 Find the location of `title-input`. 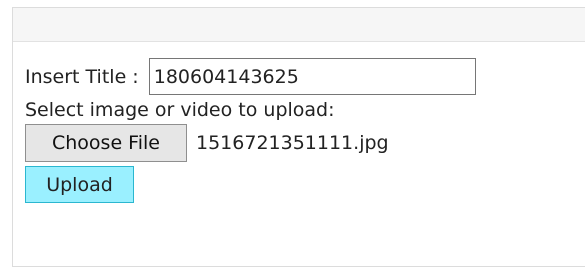

title-input is located at coordinates (312, 76).